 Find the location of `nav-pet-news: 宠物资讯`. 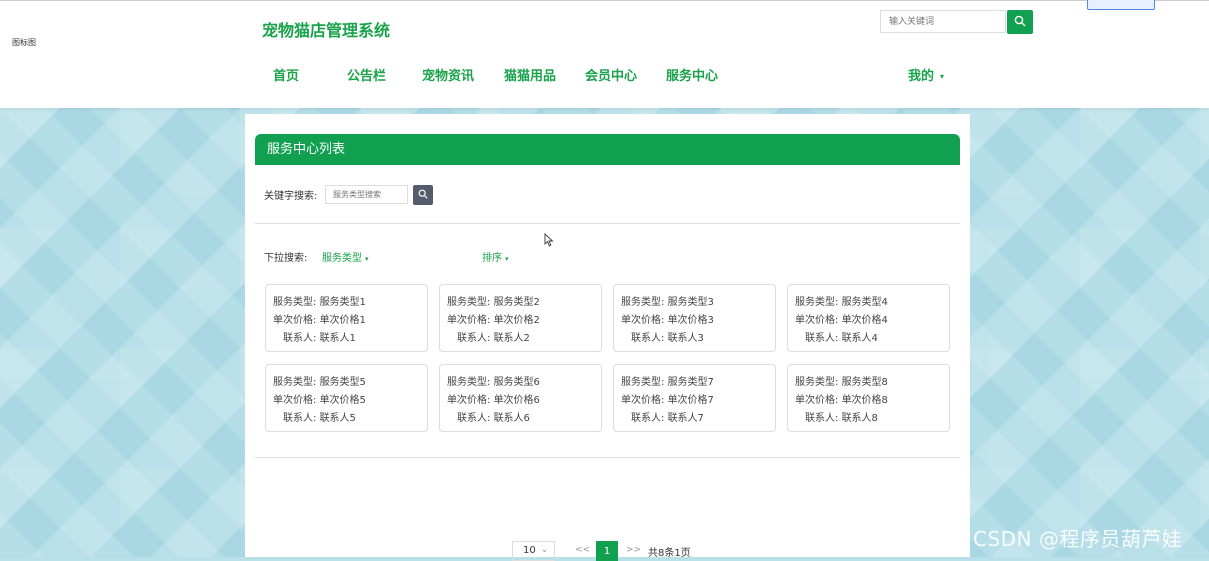

nav-pet-news: 宠物资讯 is located at coordinates (448, 74).